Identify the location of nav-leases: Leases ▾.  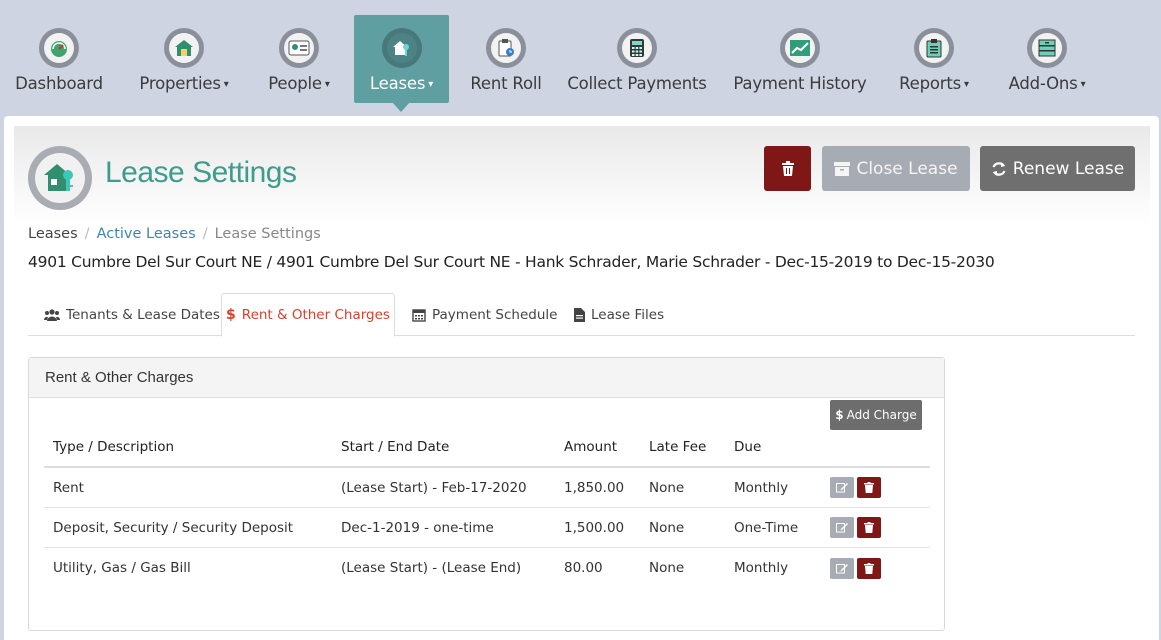
(401, 59).